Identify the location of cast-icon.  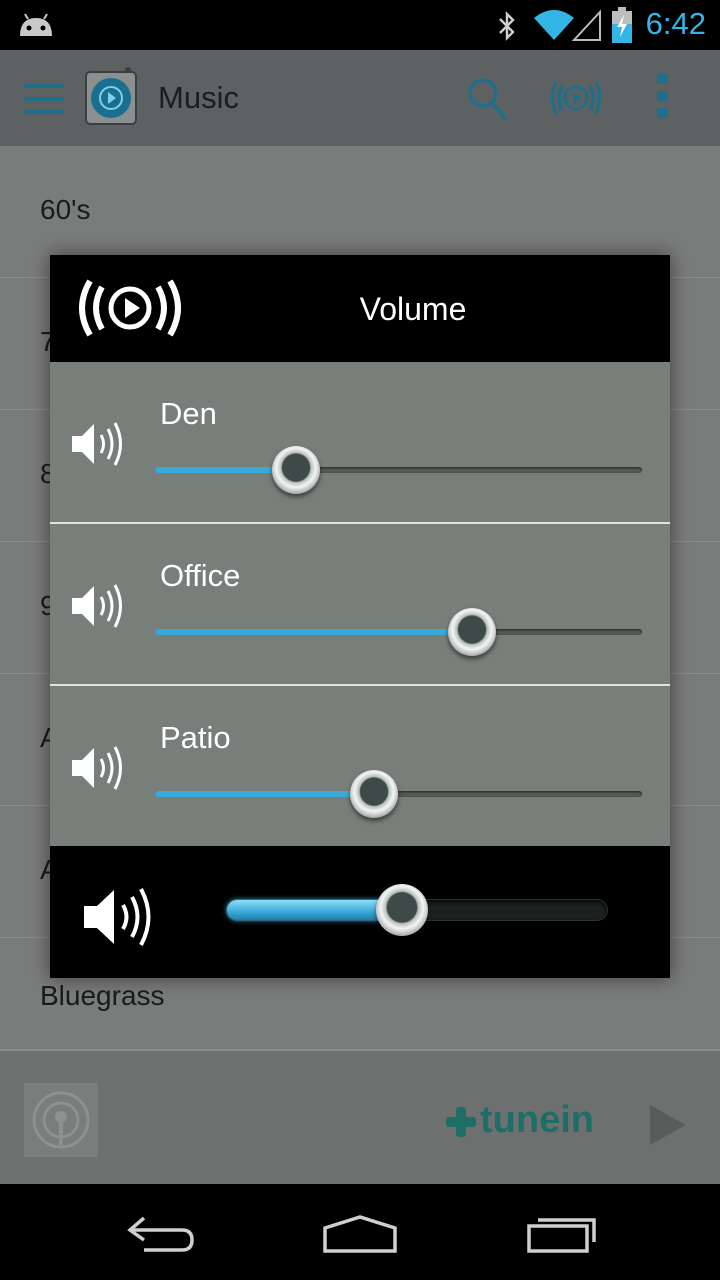
(576, 98).